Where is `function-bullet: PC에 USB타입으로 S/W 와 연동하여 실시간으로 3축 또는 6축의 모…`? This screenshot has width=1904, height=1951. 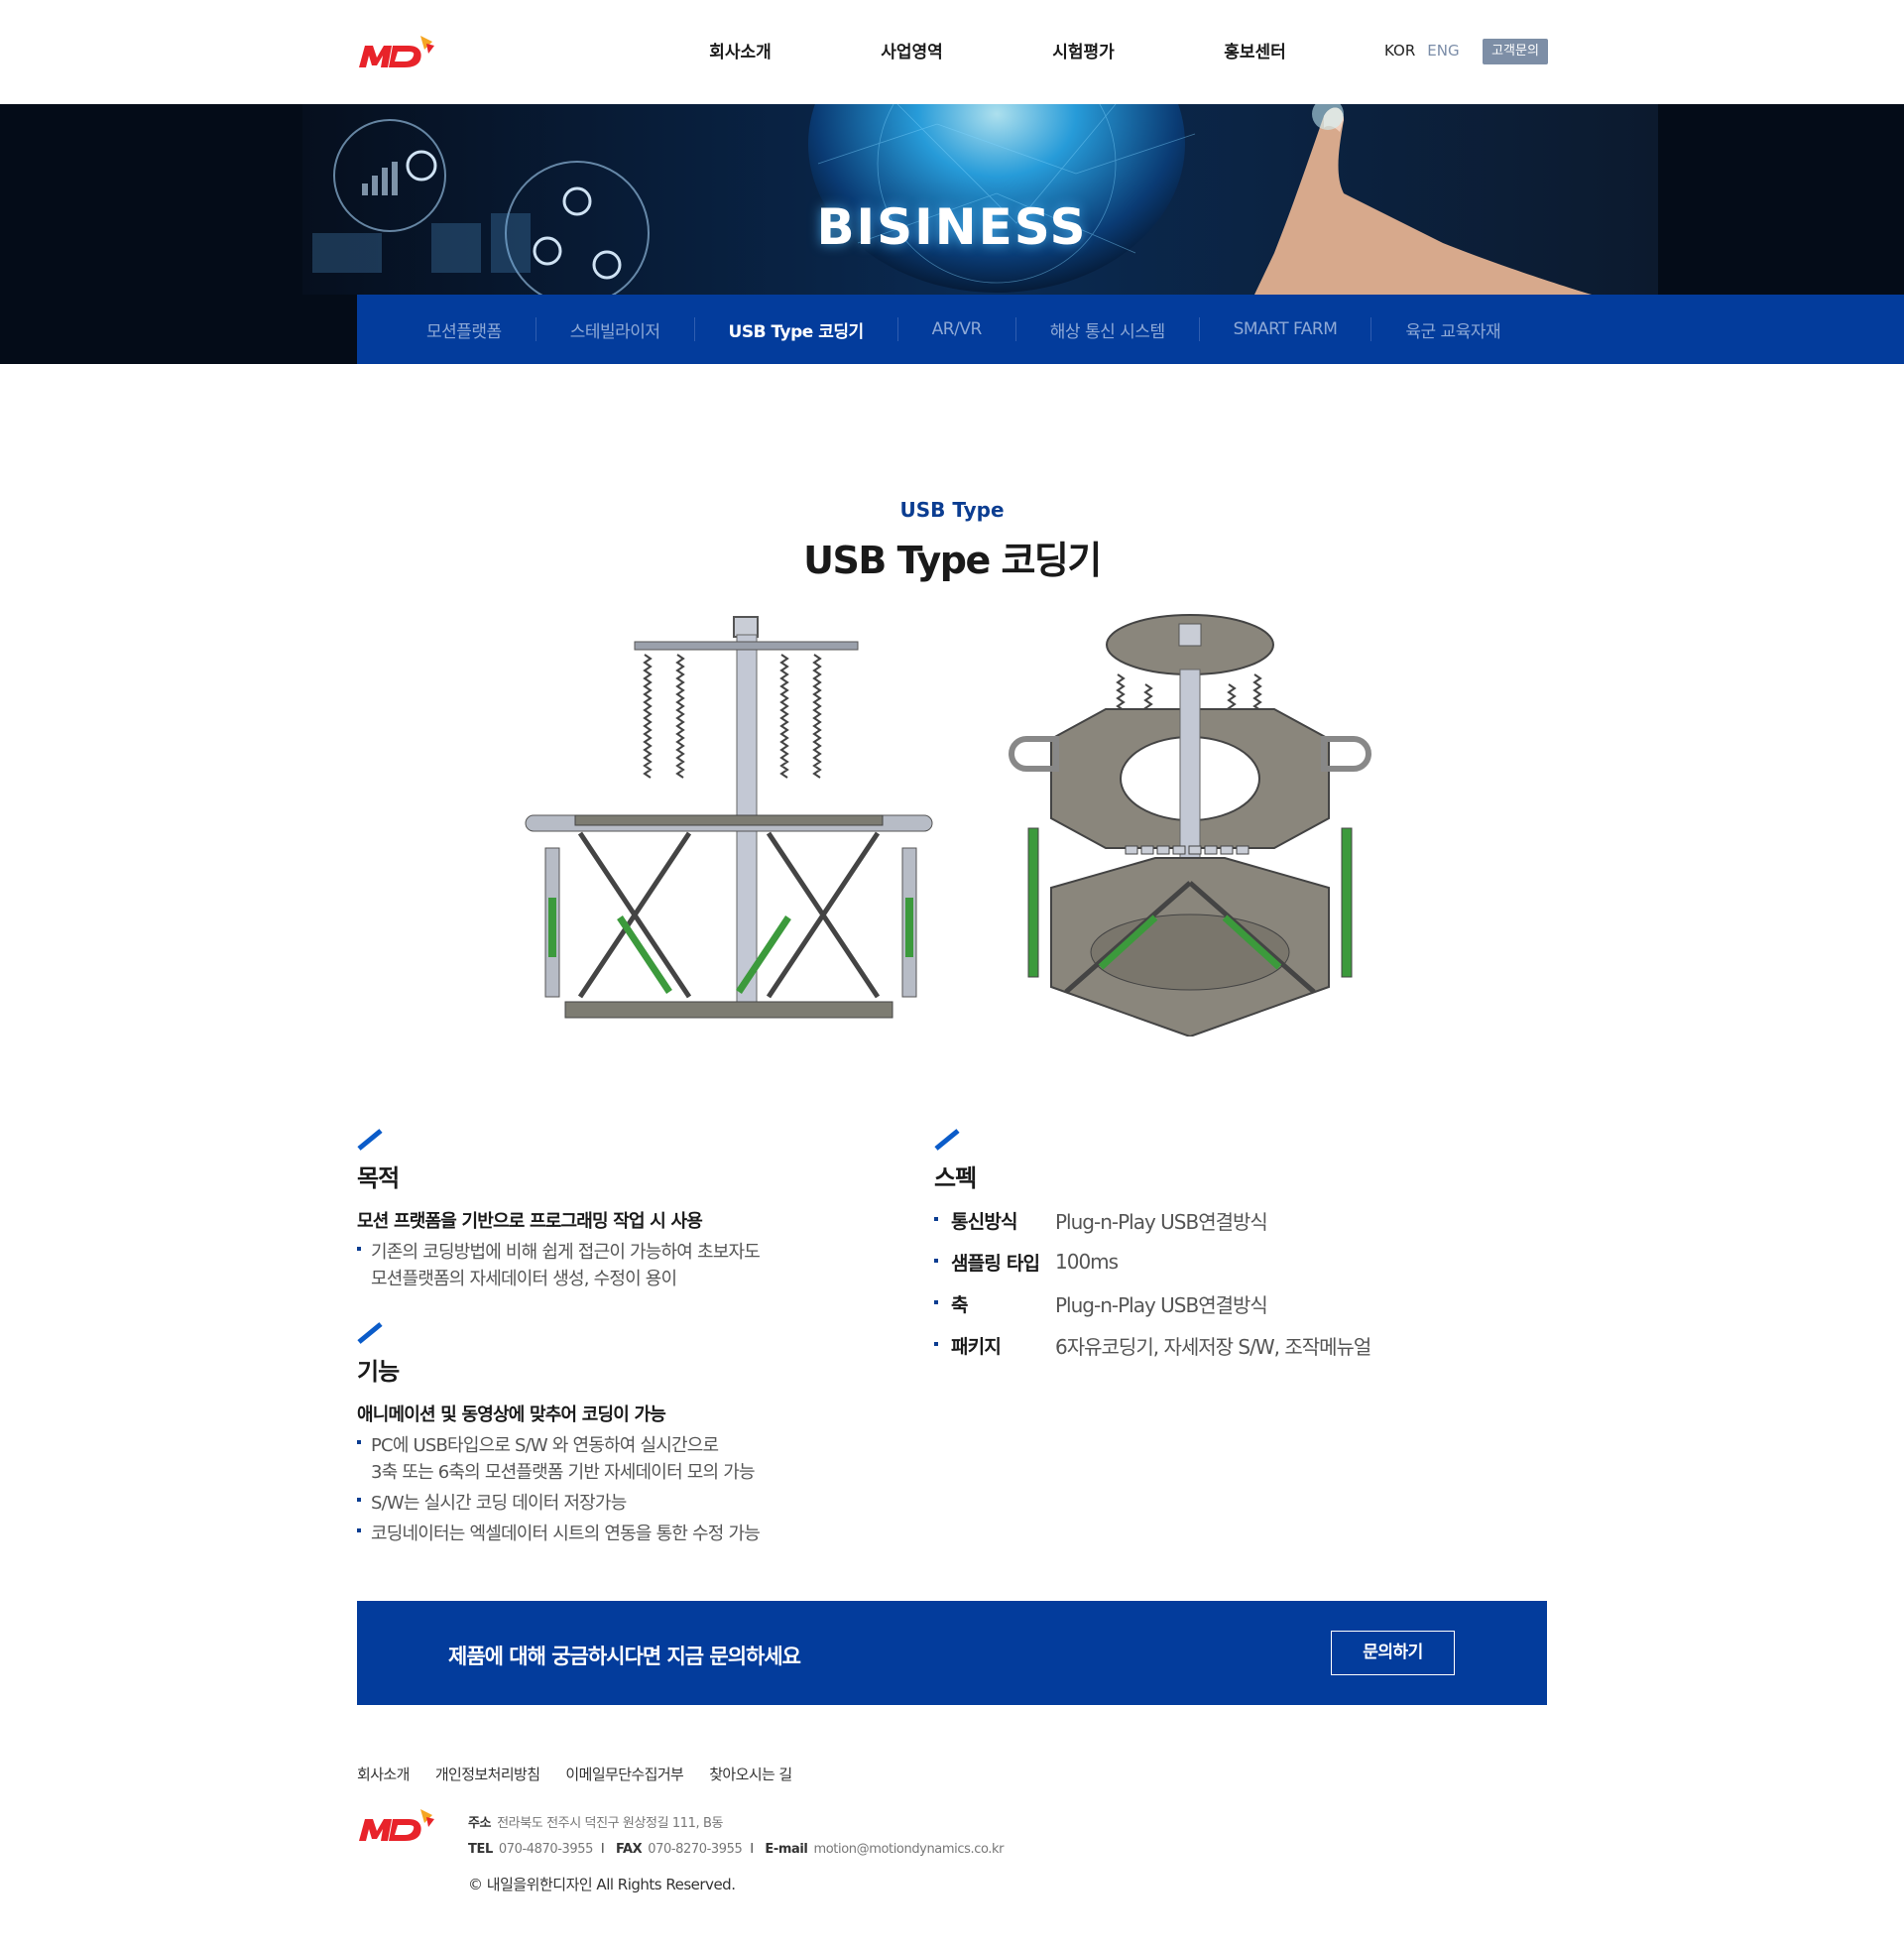
function-bullet: PC에 USB타입으로 S/W 와 연동하여 실시간으로 3축 또는 6축의 모… is located at coordinates (615, 1459).